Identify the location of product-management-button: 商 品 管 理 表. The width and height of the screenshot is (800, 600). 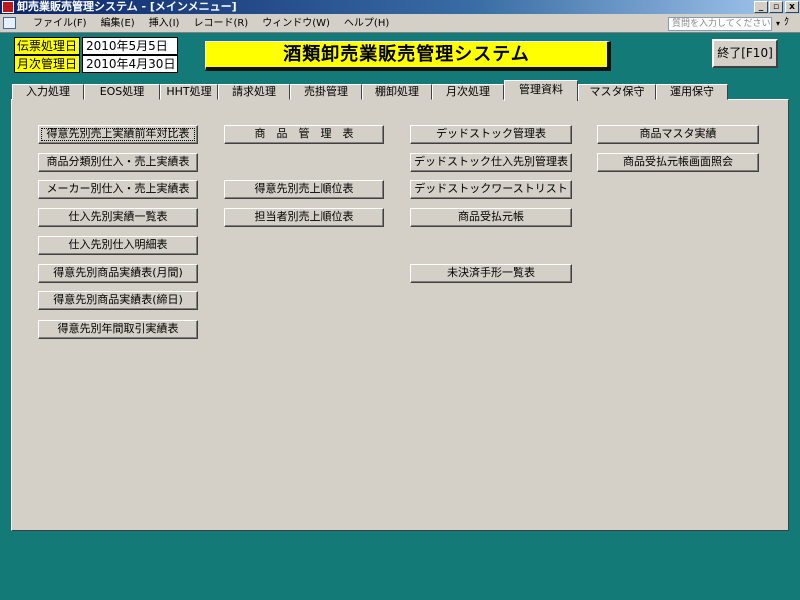
(304, 134).